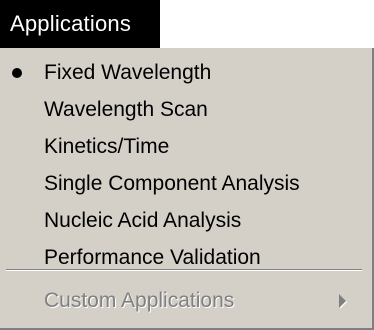  Describe the element at coordinates (126, 109) in the screenshot. I see `menu-item-label: Wavelength Scan` at that location.